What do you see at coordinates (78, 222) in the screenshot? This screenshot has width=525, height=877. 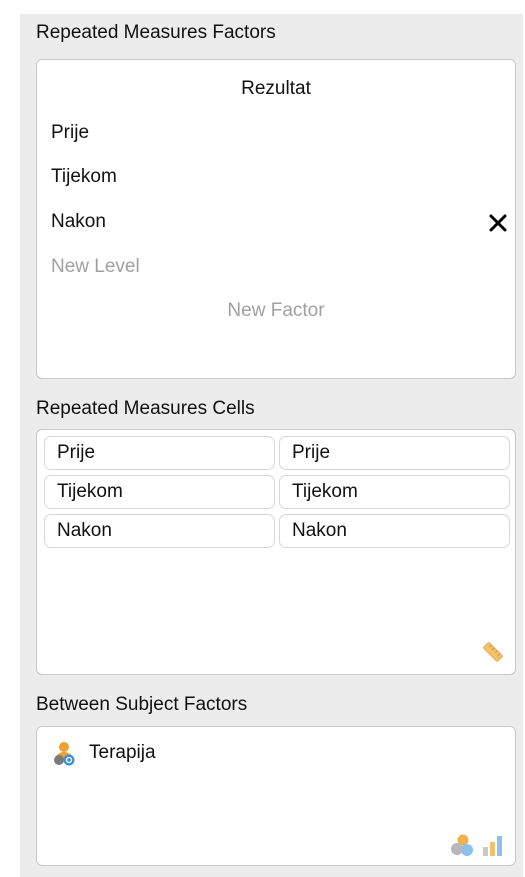 I see `factor-level-nakon: Nakon` at bounding box center [78, 222].